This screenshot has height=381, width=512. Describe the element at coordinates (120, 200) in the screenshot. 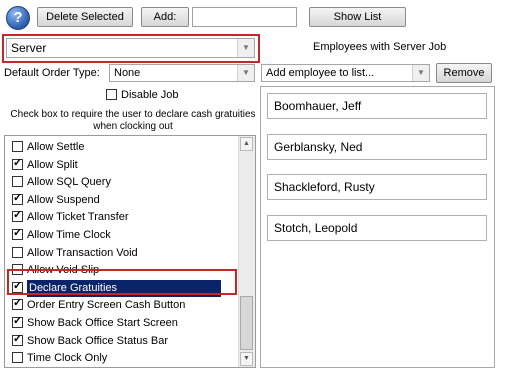

I see `permission-item: ✓ Allow Suspend` at that location.